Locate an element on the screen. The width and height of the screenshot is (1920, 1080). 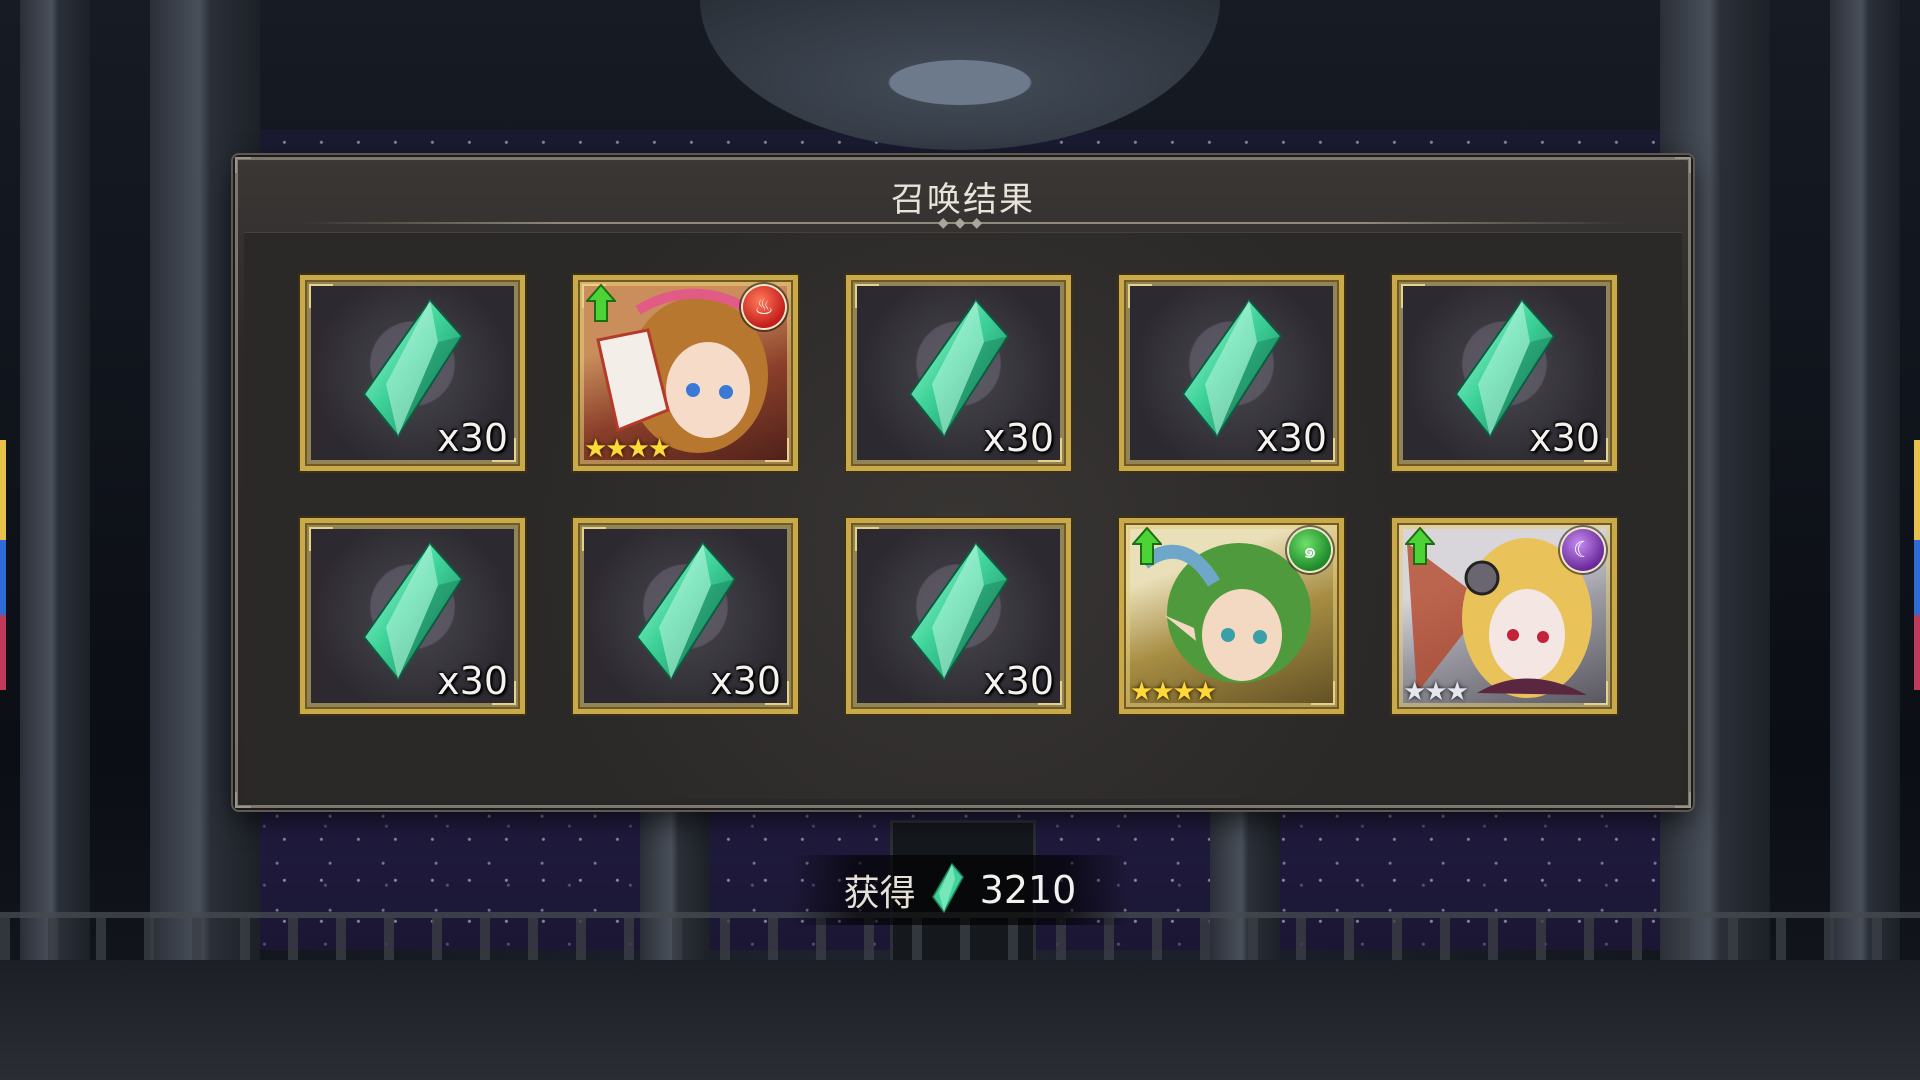
obtained-amount: 3210 is located at coordinates (1028, 890).